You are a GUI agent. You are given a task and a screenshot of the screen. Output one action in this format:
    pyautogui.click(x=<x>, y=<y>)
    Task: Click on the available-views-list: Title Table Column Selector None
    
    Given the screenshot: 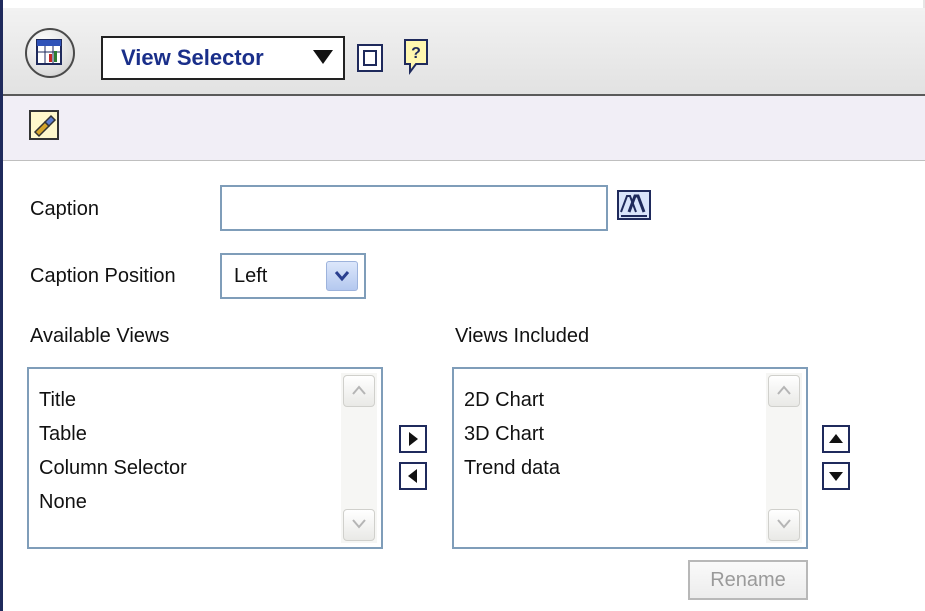 What is the action you would take?
    pyautogui.click(x=205, y=458)
    